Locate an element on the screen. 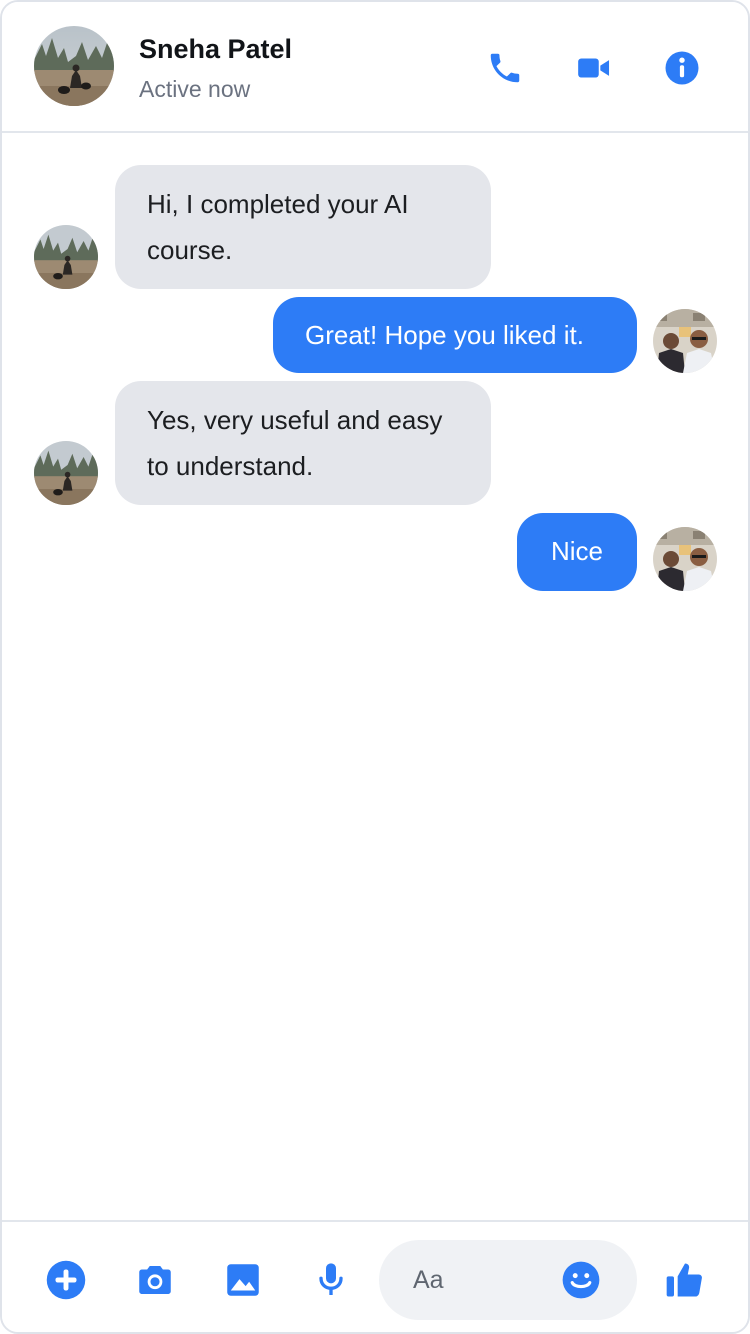 This screenshot has height=1334, width=750. contact-name: Sneha Patel is located at coordinates (216, 49).